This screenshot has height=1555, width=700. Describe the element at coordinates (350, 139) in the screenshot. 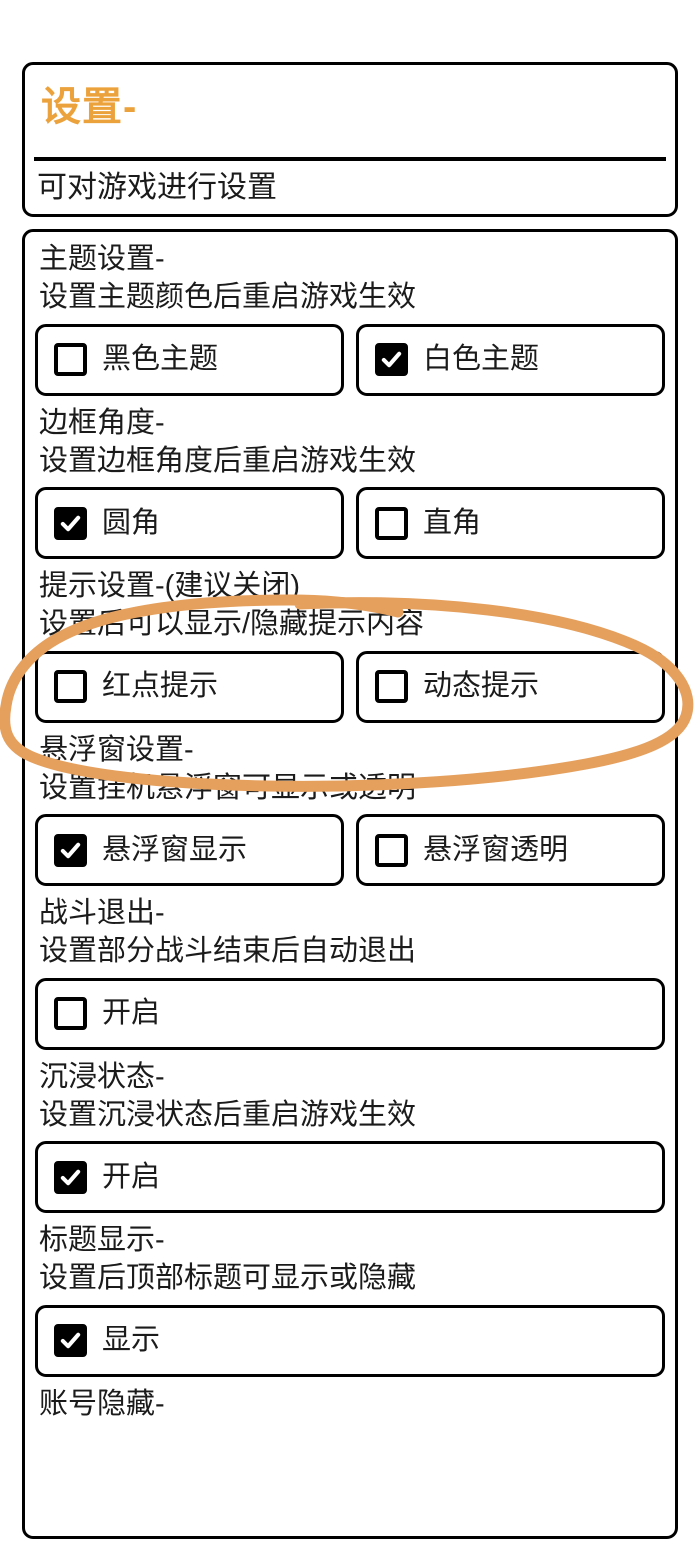

I see `page-header-card: 设置- 可对游戏进行设置` at that location.